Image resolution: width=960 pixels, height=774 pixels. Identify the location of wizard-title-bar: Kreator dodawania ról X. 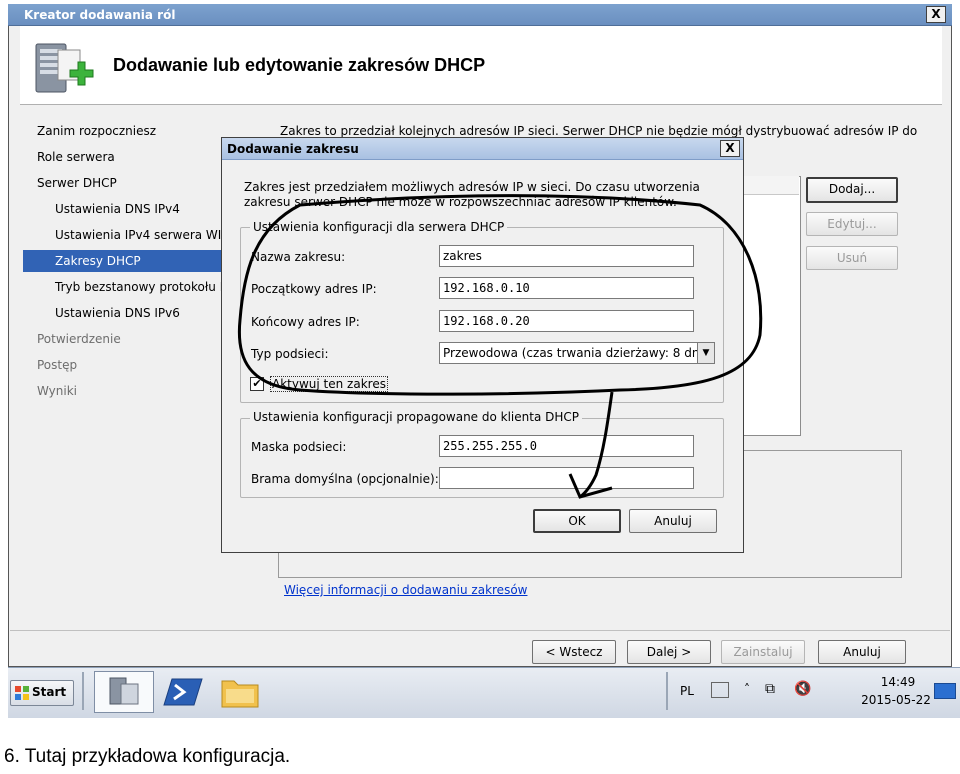
(480, 15).